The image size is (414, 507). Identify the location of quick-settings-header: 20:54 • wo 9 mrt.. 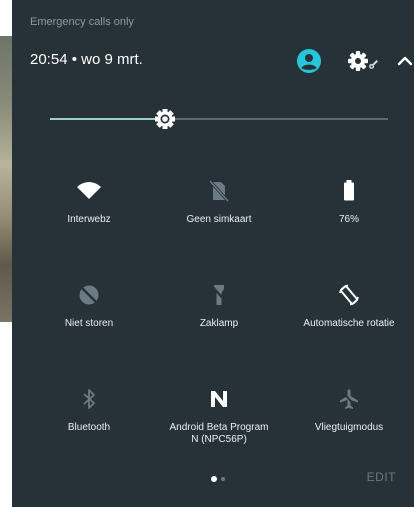
(221, 61).